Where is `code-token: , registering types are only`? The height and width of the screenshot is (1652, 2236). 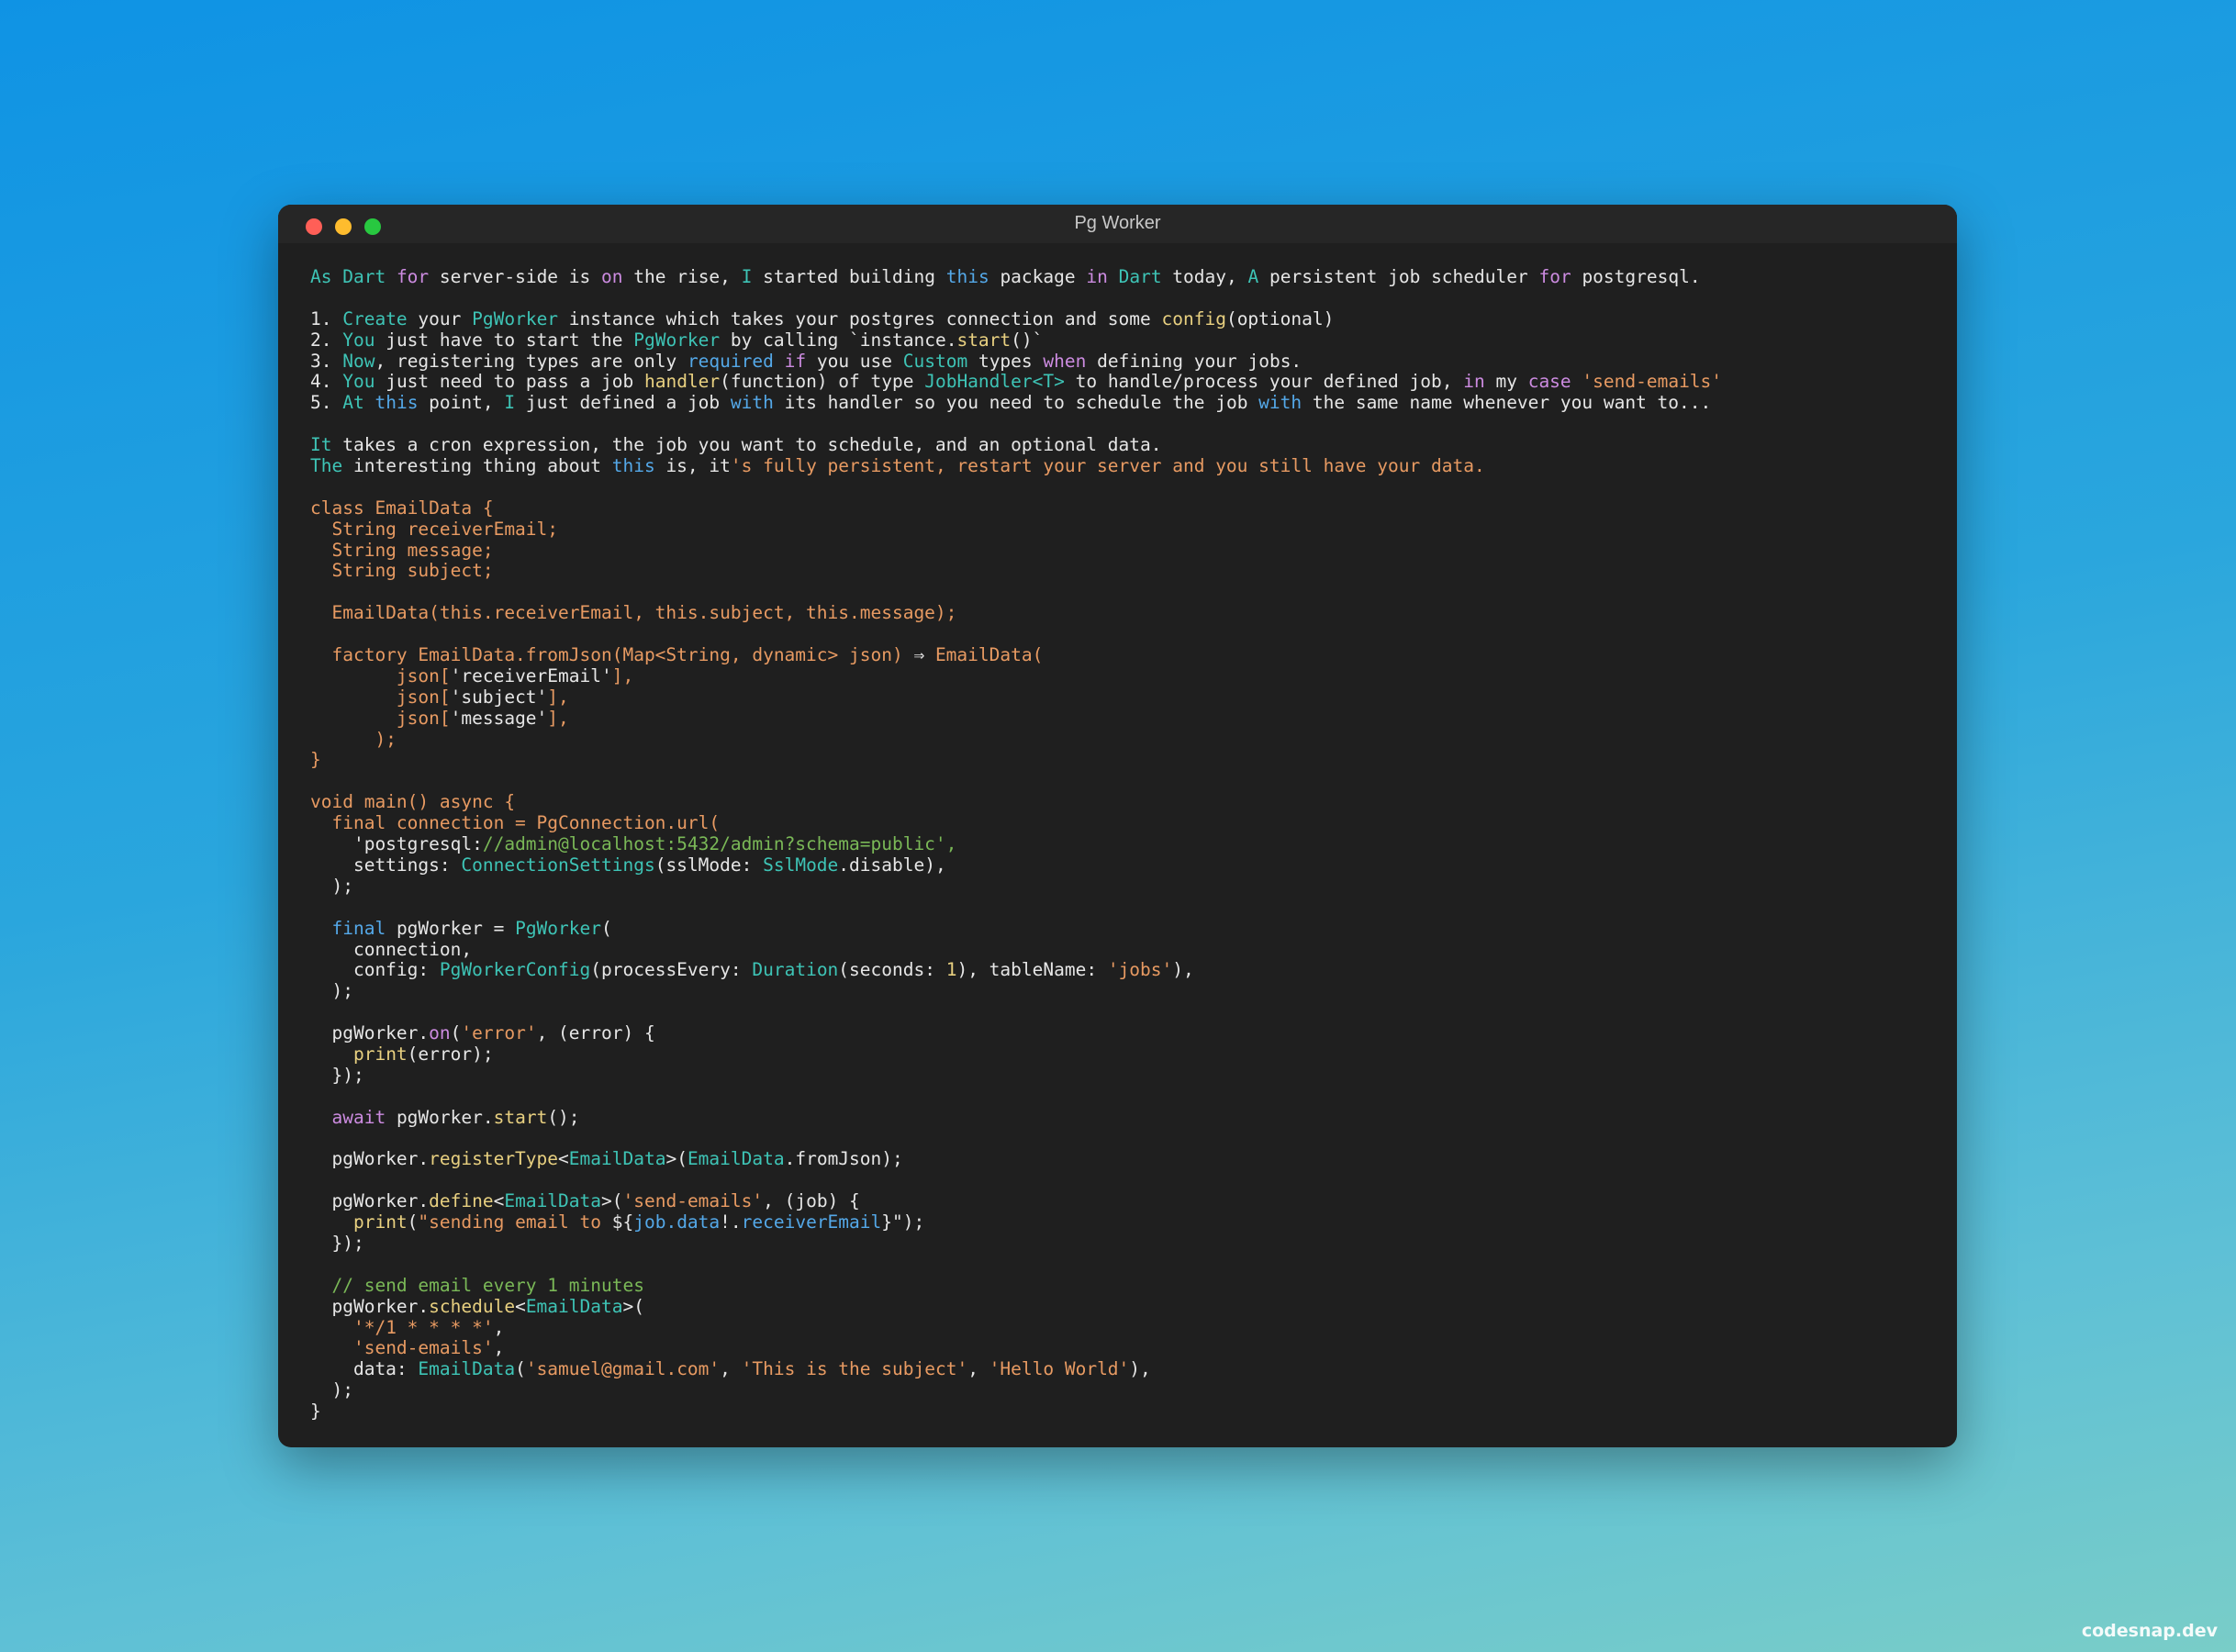 code-token: , registering types are only is located at coordinates (531, 361).